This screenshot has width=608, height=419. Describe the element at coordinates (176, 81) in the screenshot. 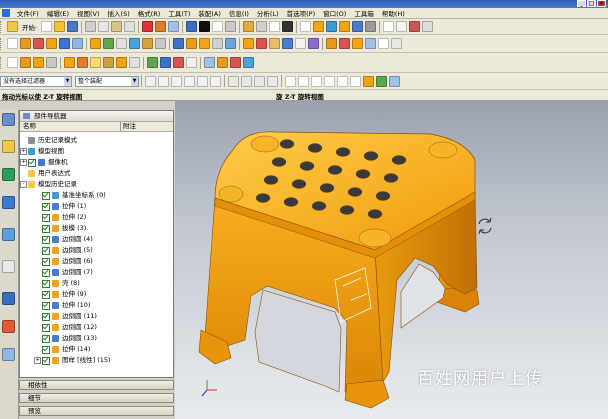

I see `snap-center-icon` at that location.